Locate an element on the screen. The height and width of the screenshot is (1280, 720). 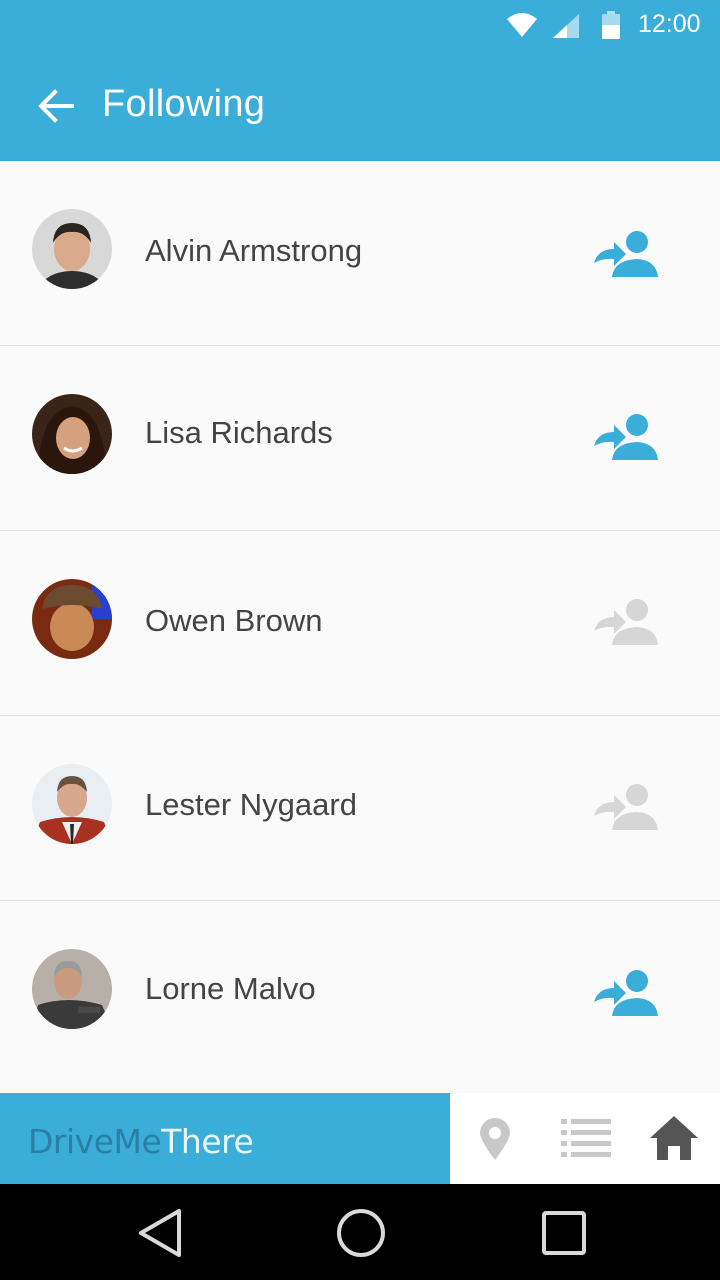
list-item: Lorne Malvo is located at coordinates (360, 993).